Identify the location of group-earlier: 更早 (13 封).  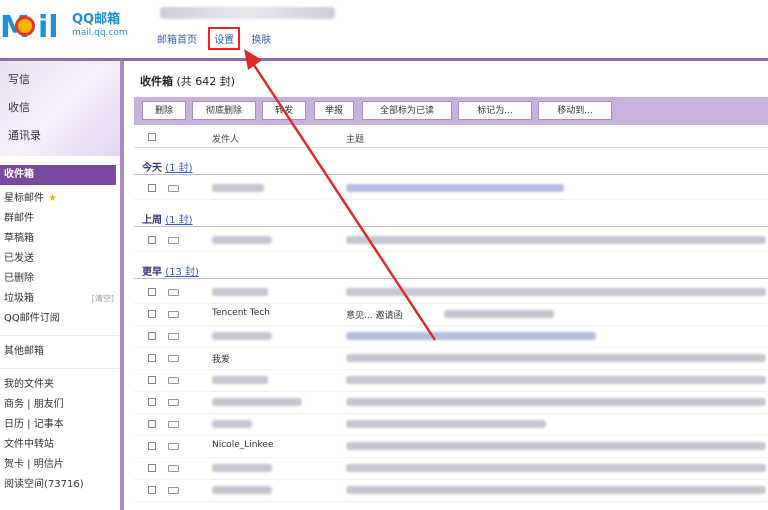
(170, 272).